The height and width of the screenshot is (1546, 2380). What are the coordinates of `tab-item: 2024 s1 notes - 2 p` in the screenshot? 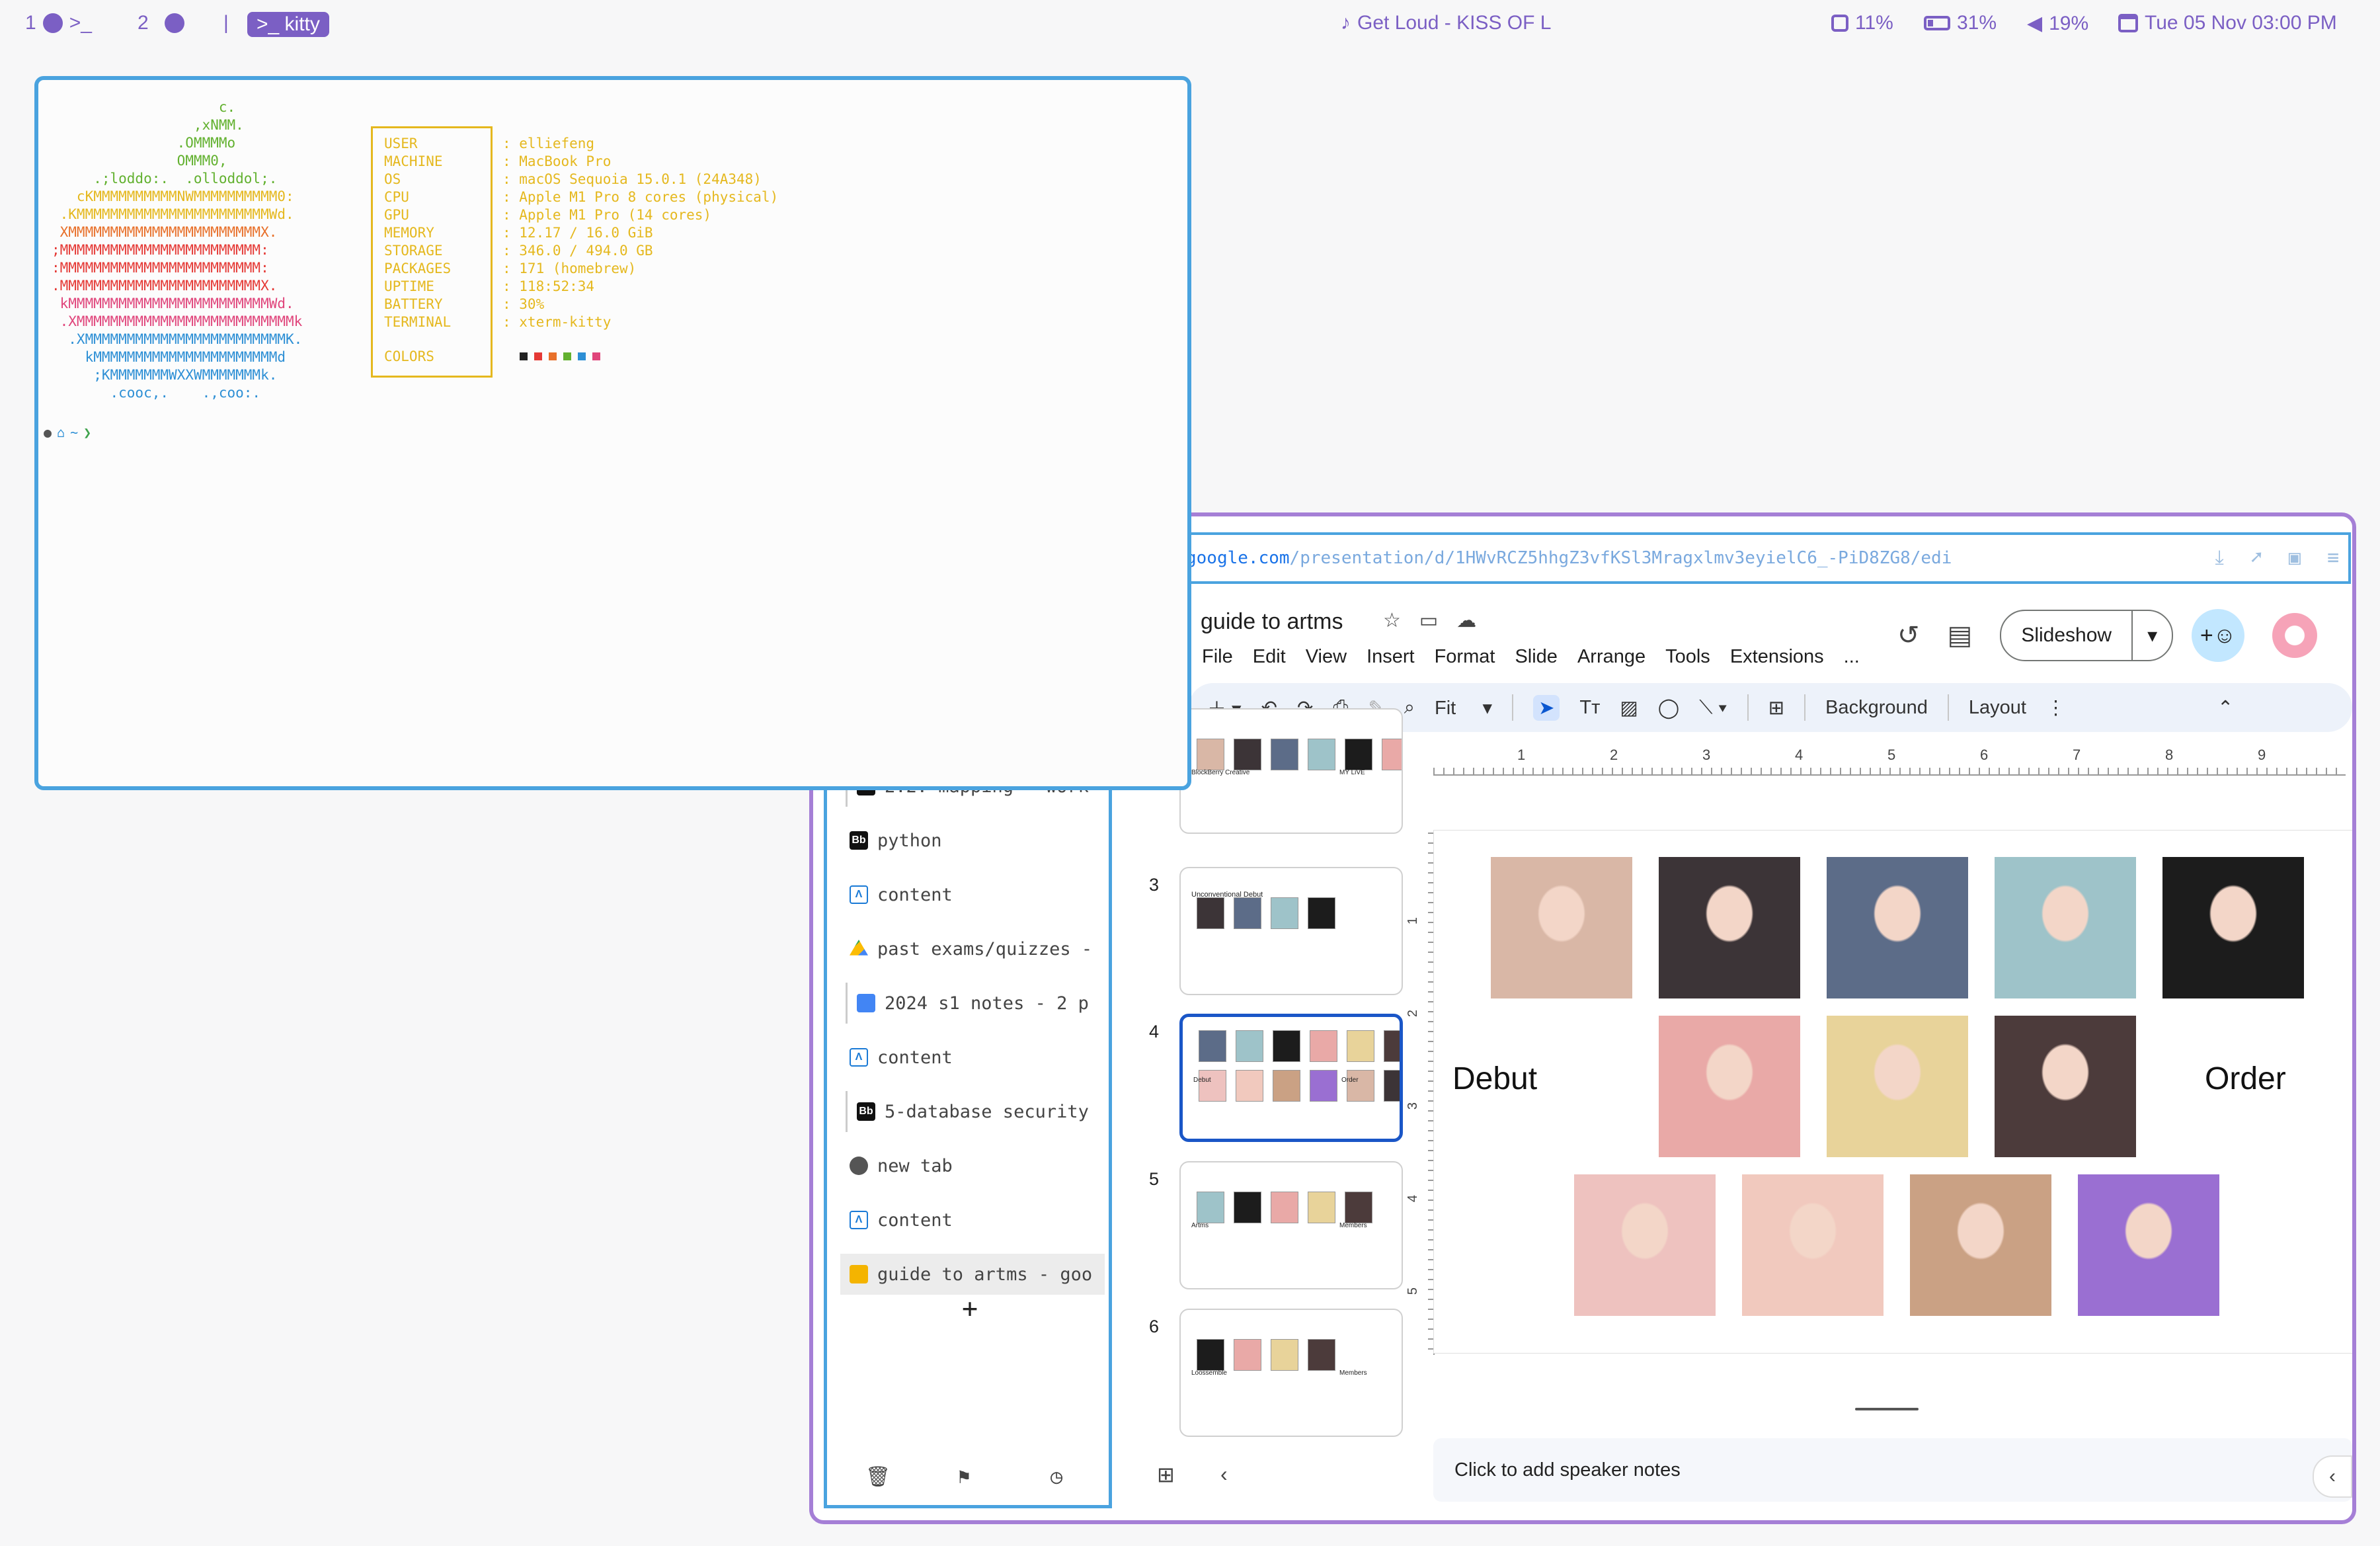 It's located at (978, 1003).